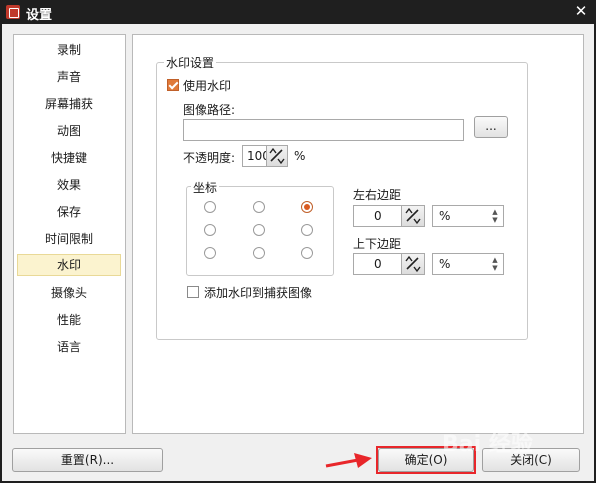  Describe the element at coordinates (69, 50) in the screenshot. I see `sidebar-item-record: 录制` at that location.